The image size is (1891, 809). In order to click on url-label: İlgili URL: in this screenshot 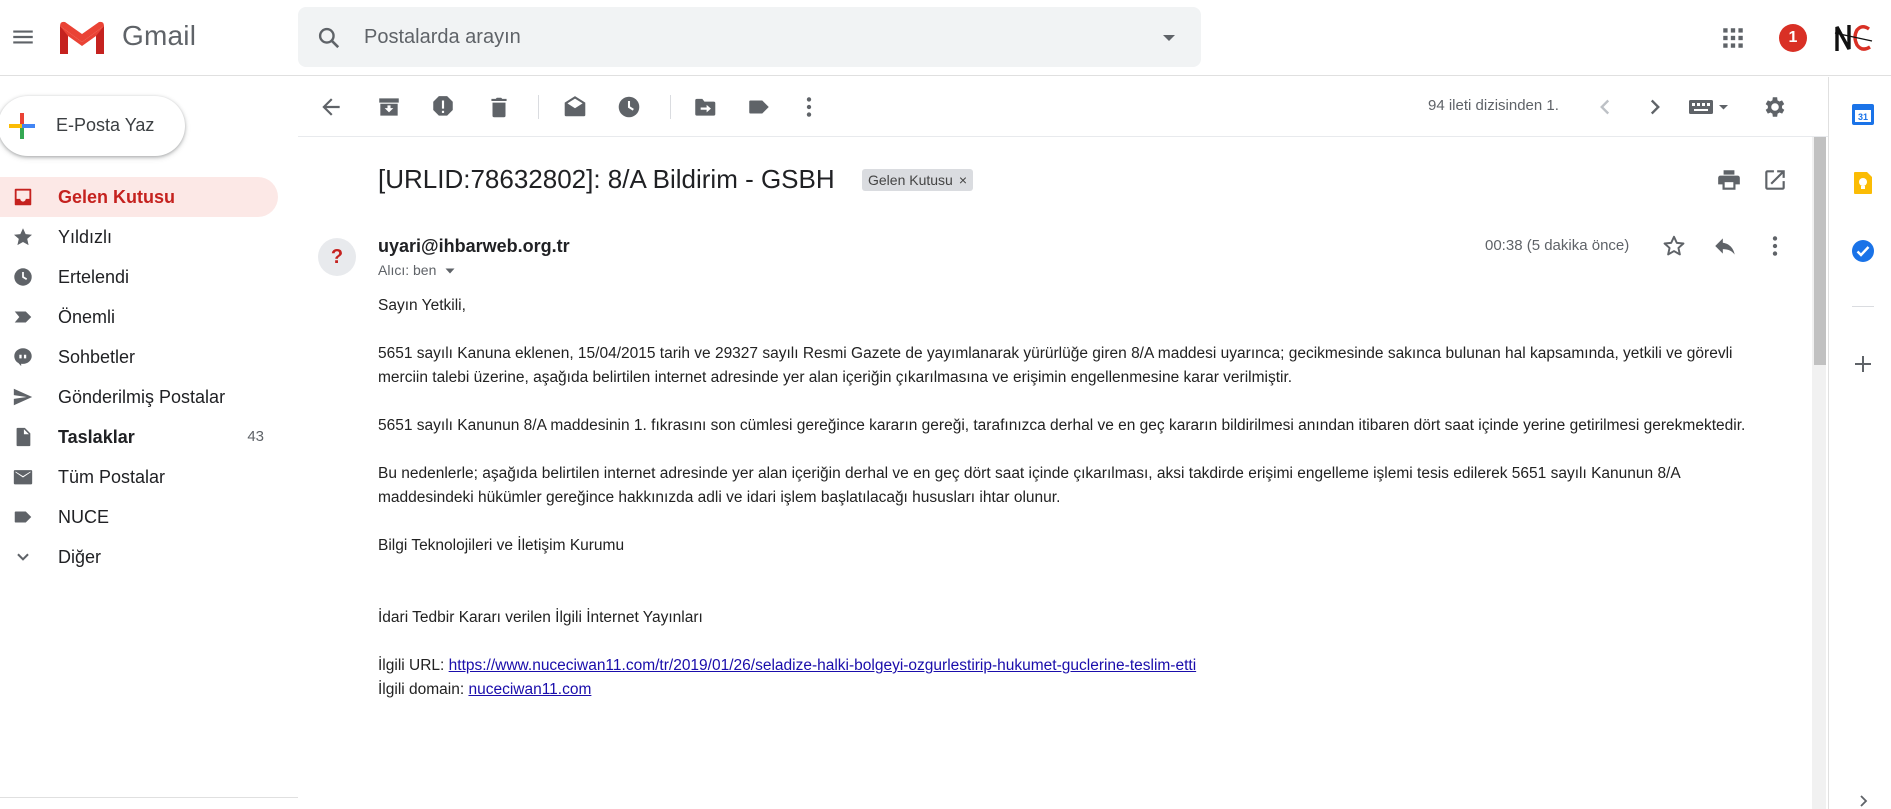, I will do `click(413, 665)`.